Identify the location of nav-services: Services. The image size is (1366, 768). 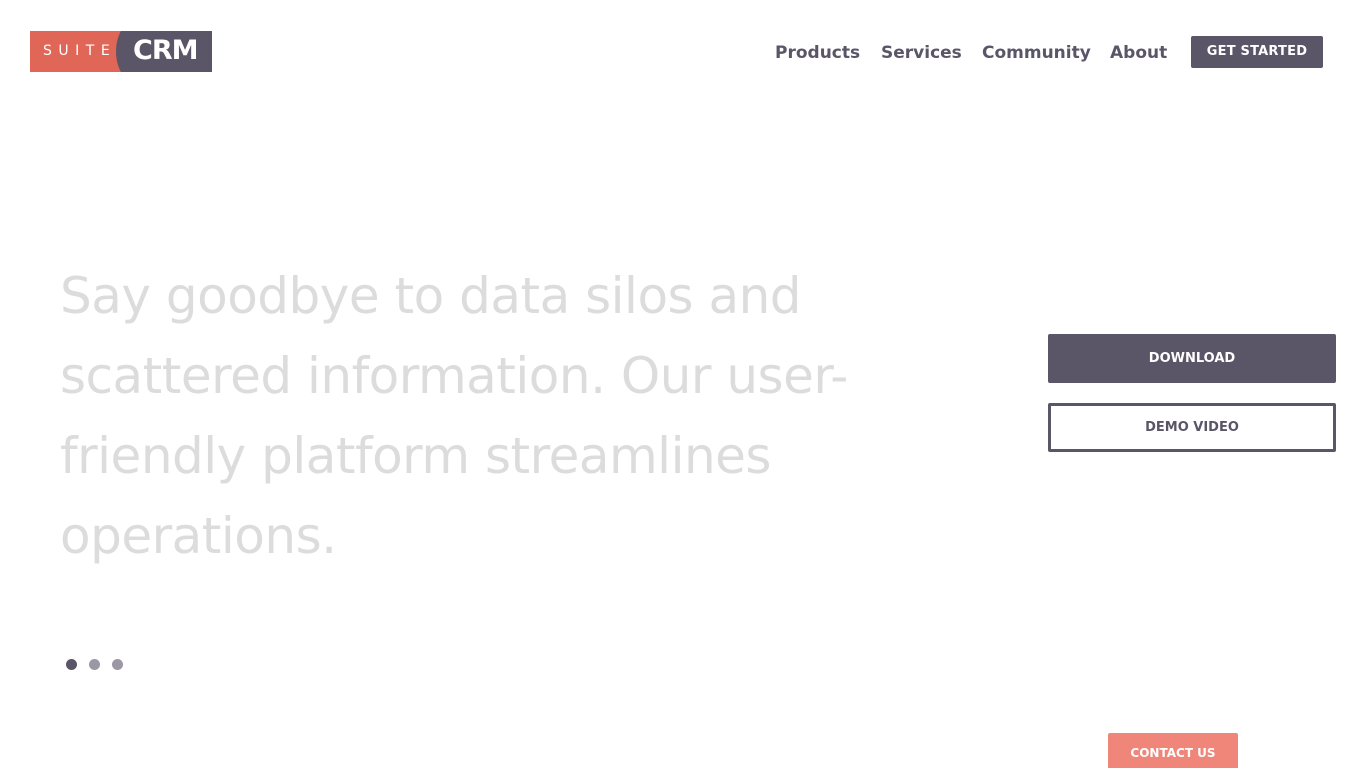
(921, 53).